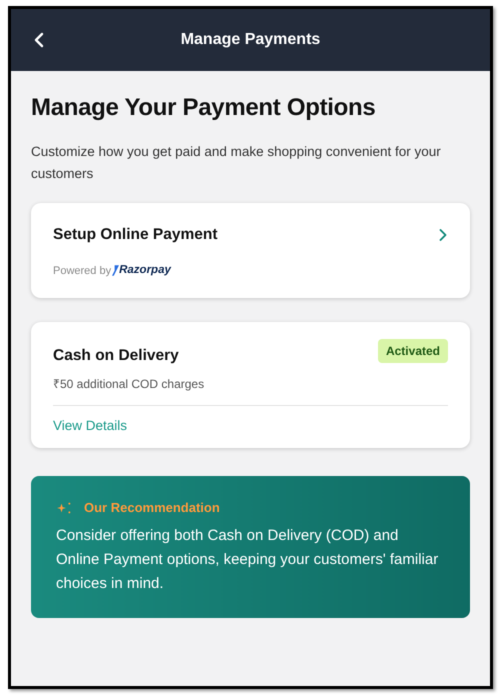  Describe the element at coordinates (116, 356) in the screenshot. I see `card-title: Cash on Delivery` at that location.